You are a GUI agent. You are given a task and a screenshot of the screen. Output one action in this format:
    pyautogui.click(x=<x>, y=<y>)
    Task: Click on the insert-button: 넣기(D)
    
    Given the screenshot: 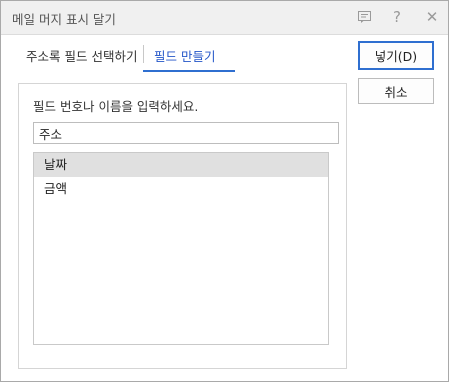 What is the action you would take?
    pyautogui.click(x=396, y=55)
    